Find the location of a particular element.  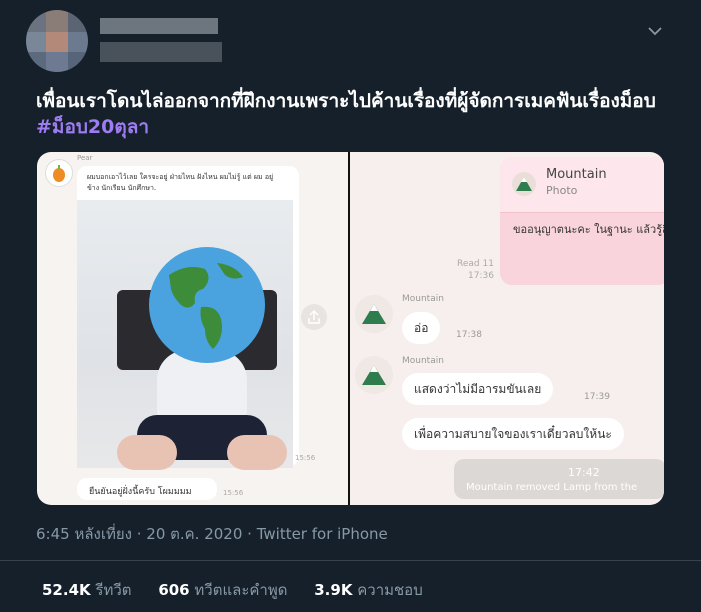

hashtag-link: #ม็อบ20ตุลา is located at coordinates (92, 127).